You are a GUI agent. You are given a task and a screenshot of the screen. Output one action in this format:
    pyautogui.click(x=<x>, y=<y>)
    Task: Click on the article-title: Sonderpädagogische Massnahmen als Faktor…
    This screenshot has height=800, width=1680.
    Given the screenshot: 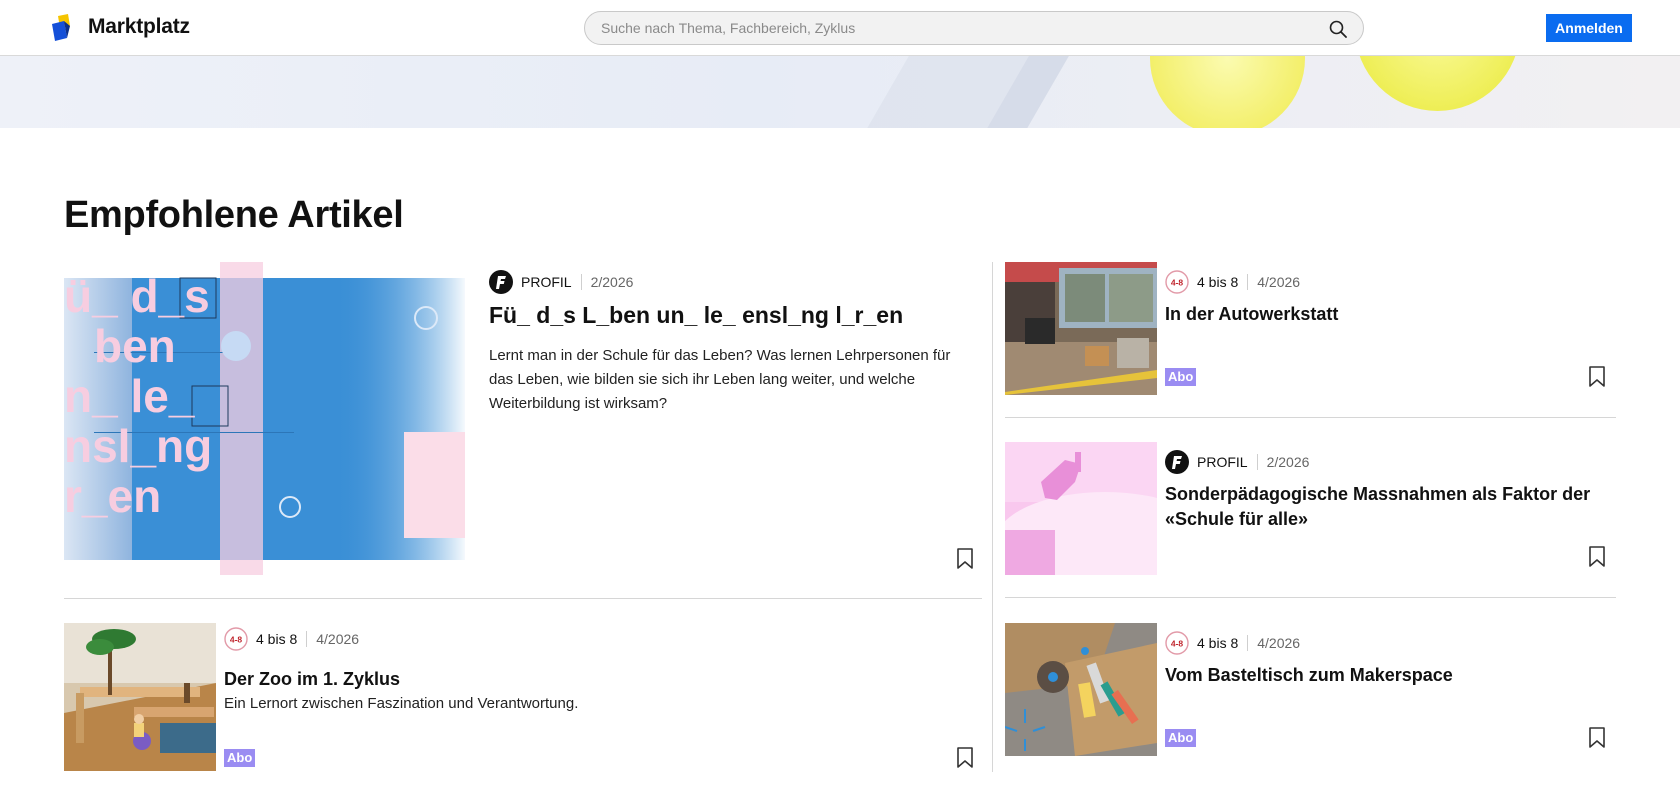 What is the action you would take?
    pyautogui.click(x=1380, y=507)
    